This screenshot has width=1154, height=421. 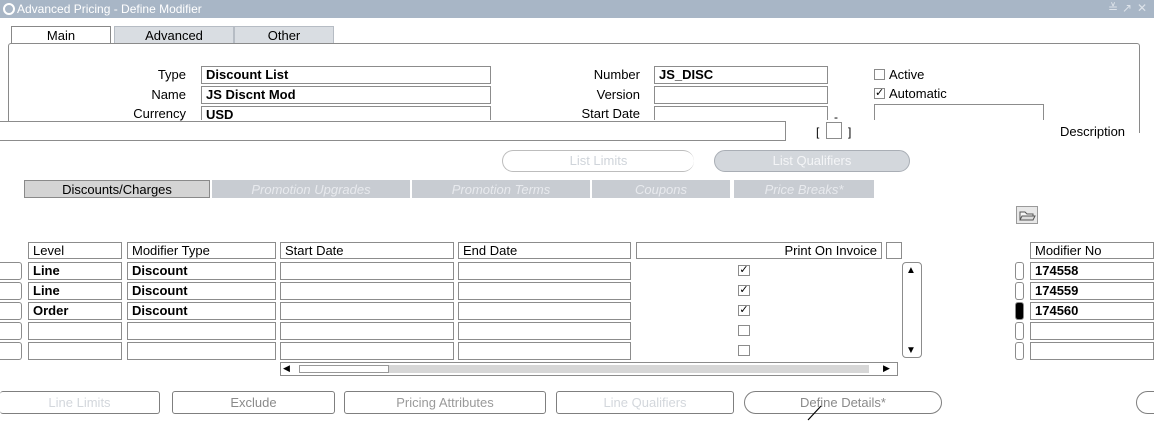 What do you see at coordinates (879, 93) in the screenshot?
I see `automatic-checkbox: ✓` at bounding box center [879, 93].